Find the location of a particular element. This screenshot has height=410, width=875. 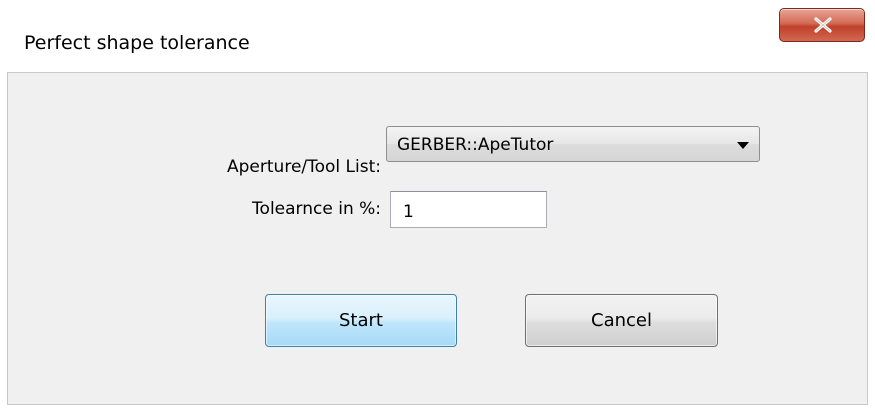

tolerance-input-value: 1 is located at coordinates (408, 212).